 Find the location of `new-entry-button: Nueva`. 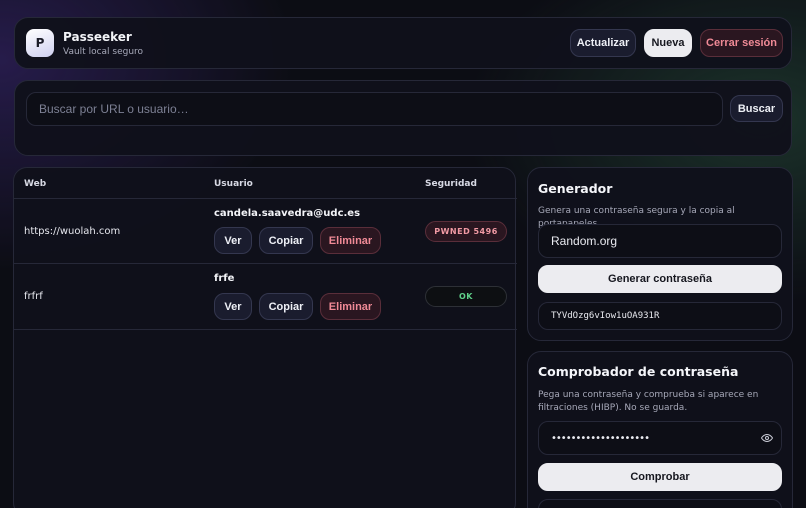

new-entry-button: Nueva is located at coordinates (668, 43).